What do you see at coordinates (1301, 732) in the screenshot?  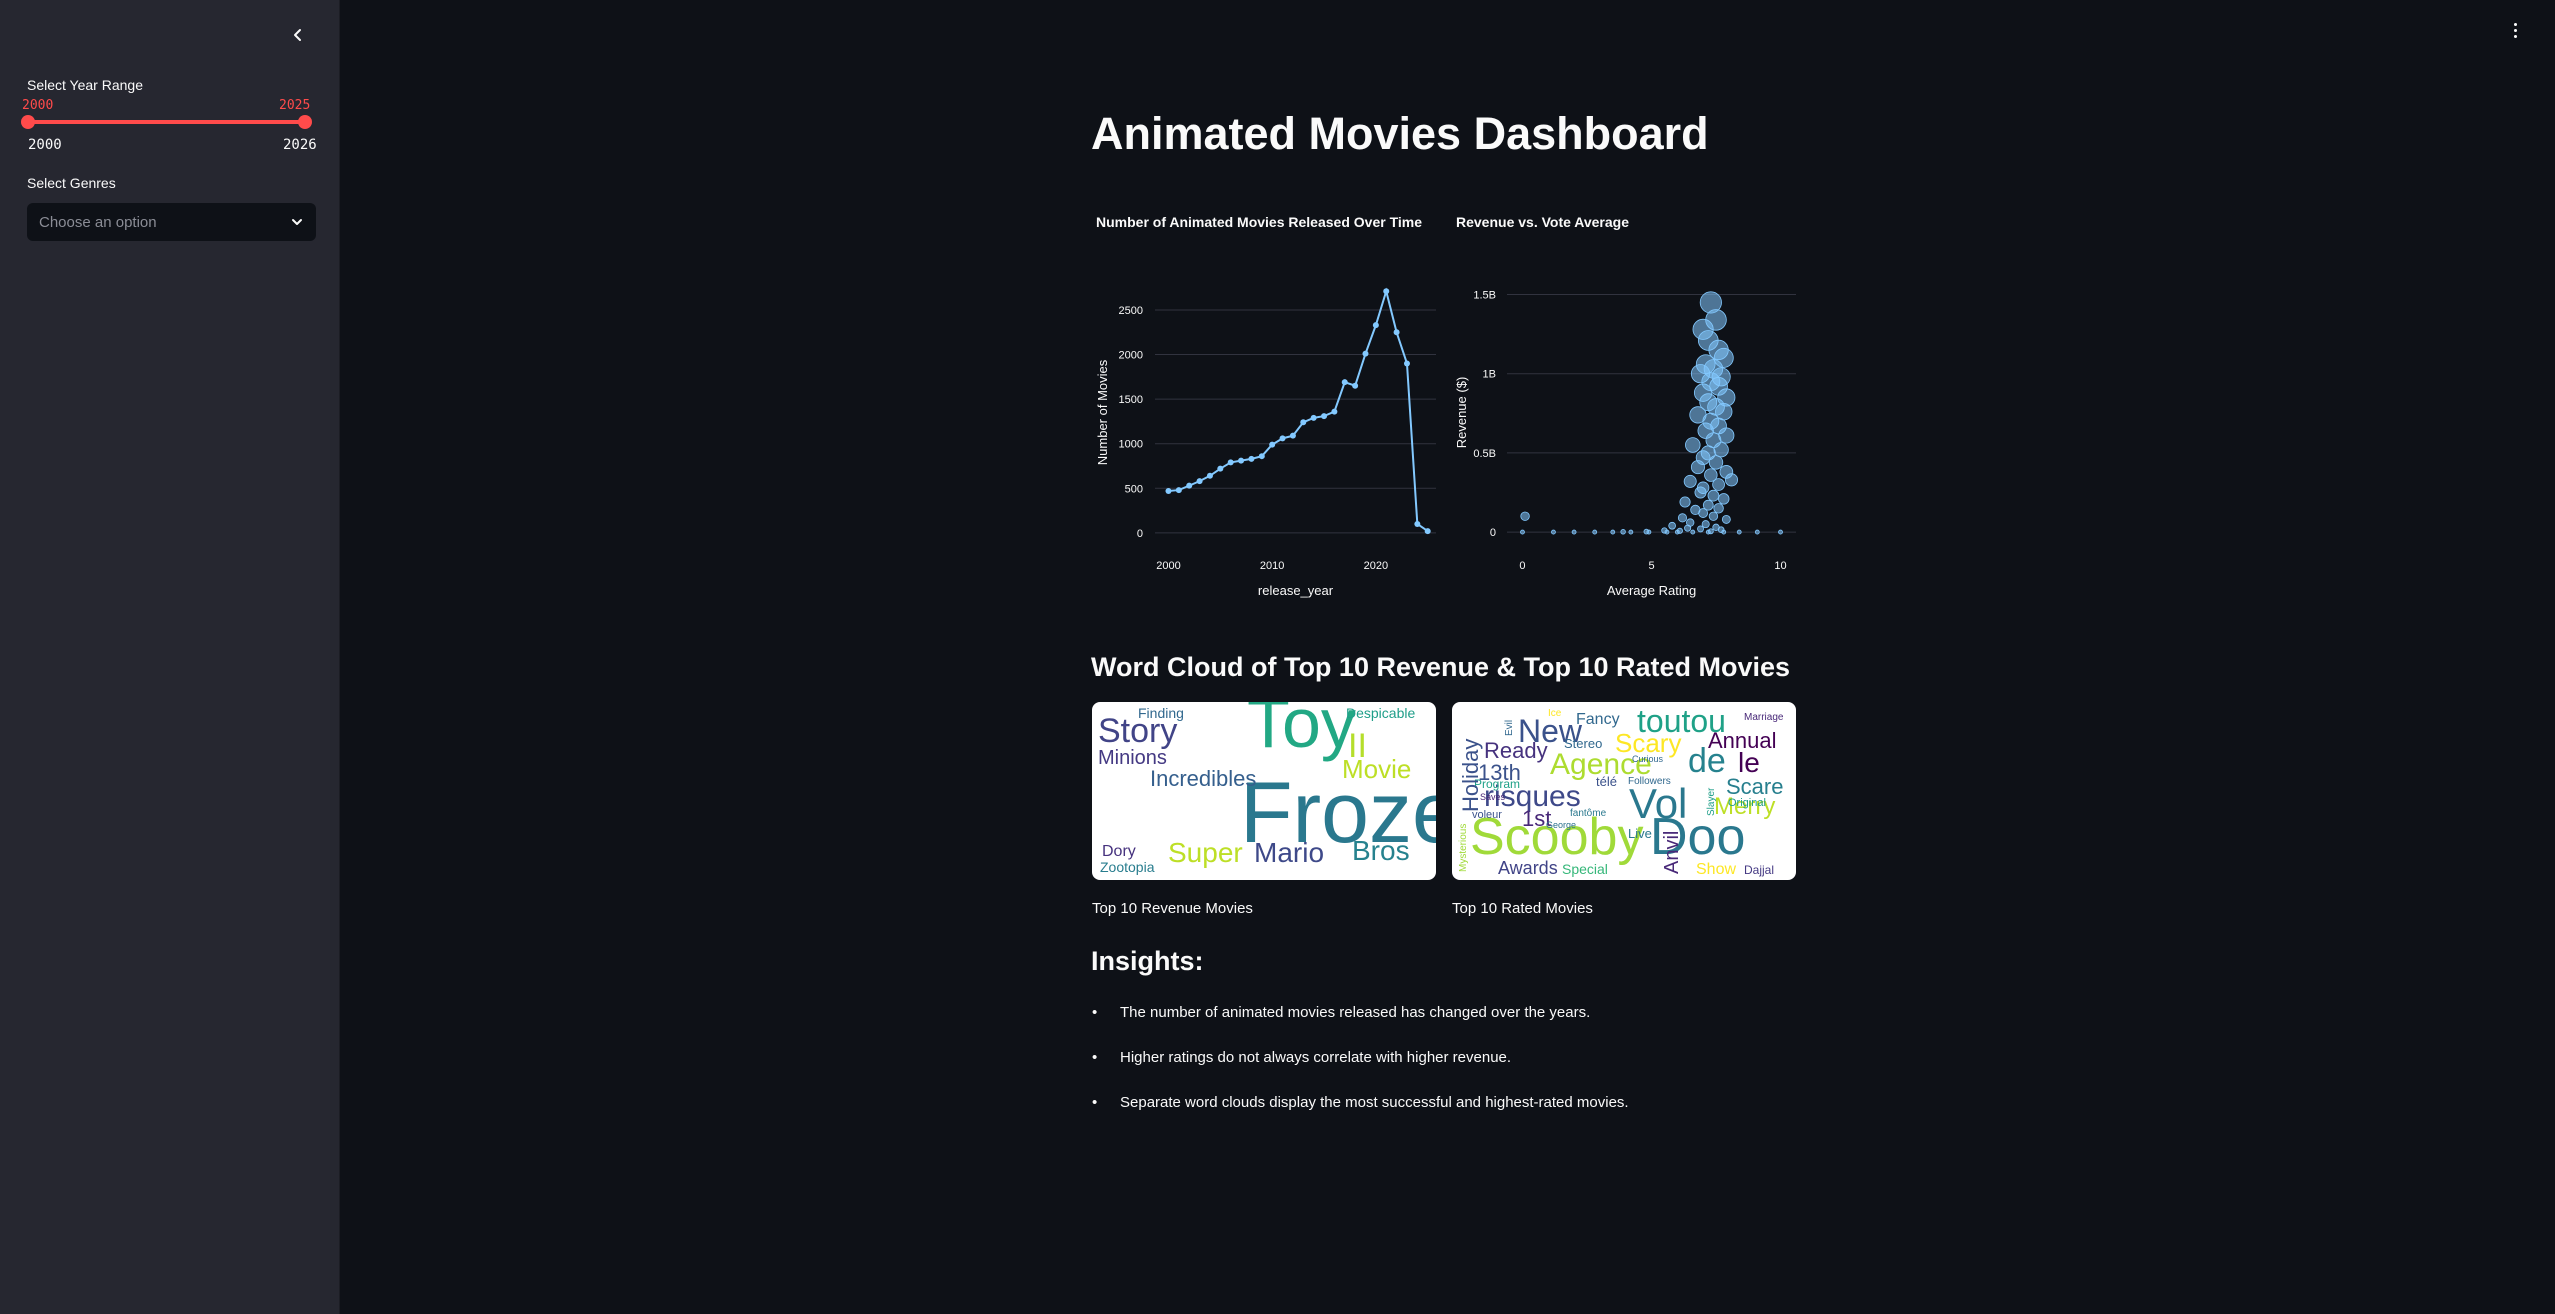 I see `wordcloud-word: Toy` at bounding box center [1301, 732].